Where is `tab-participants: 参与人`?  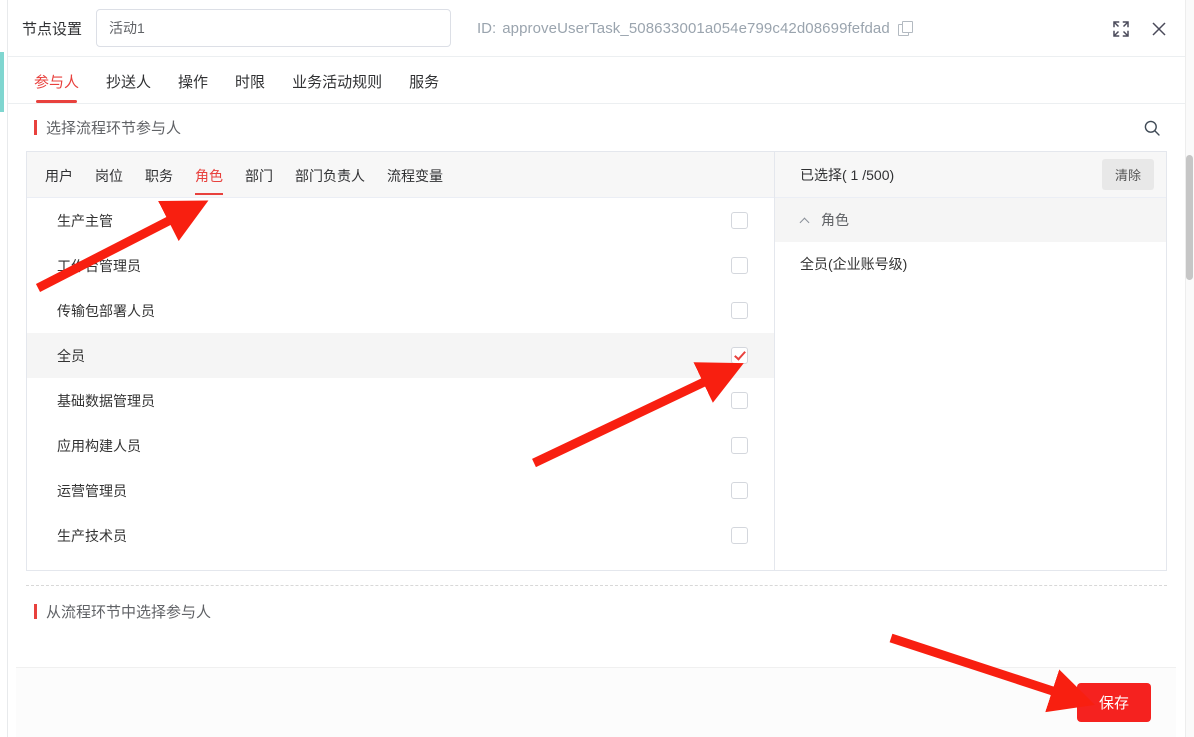
tab-participants: 参与人 is located at coordinates (56, 87).